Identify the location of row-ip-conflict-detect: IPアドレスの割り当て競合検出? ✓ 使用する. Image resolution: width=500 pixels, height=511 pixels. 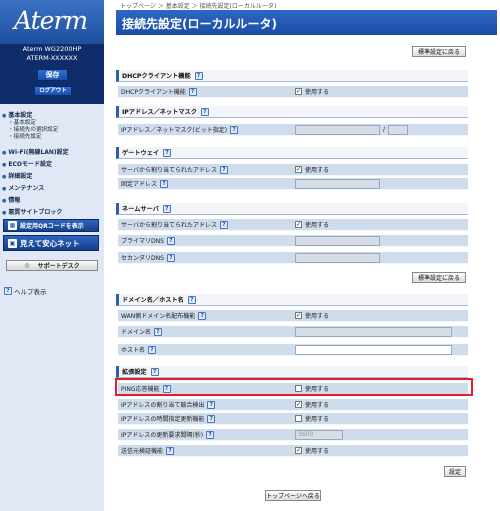
(293, 405).